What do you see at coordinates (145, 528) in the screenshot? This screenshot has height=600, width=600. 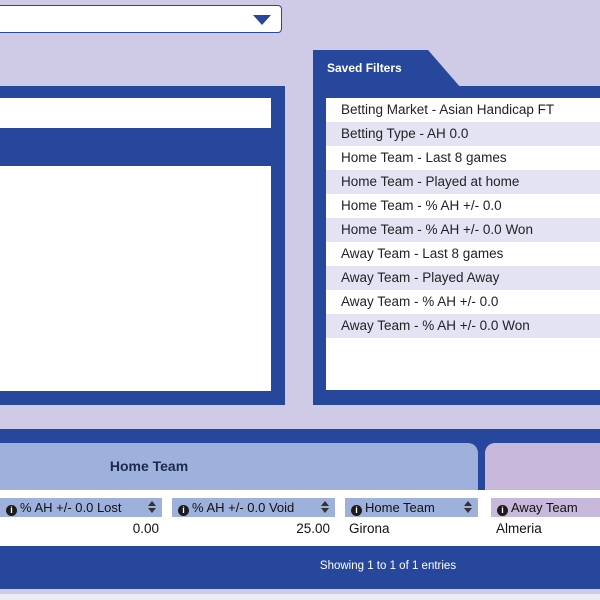 I see `table-cell-lost: 0.00` at bounding box center [145, 528].